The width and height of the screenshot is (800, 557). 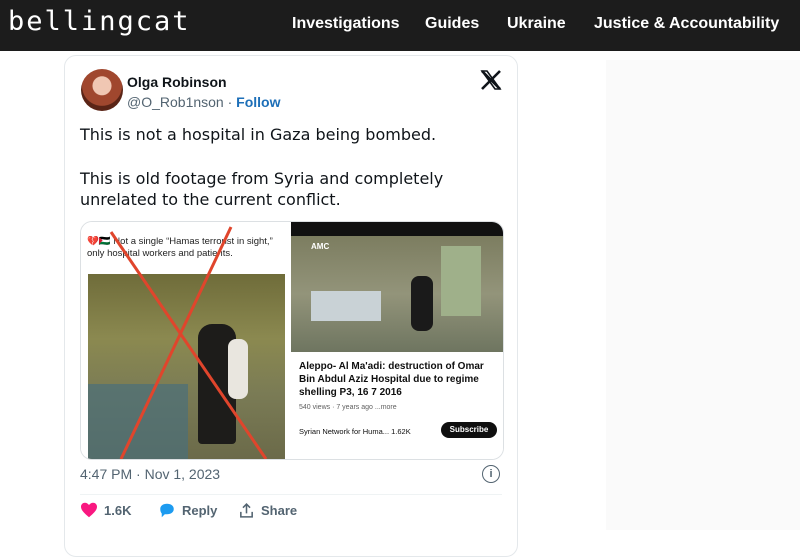 I want to click on avatar, so click(x=102, y=90).